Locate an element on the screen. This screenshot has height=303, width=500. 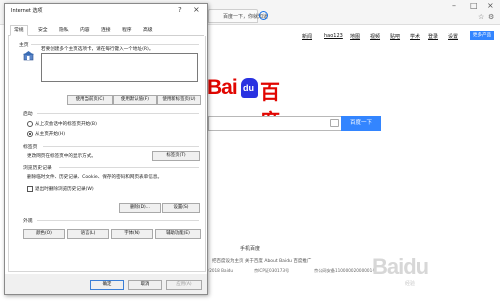
help-icon: ? is located at coordinates (180, 10).